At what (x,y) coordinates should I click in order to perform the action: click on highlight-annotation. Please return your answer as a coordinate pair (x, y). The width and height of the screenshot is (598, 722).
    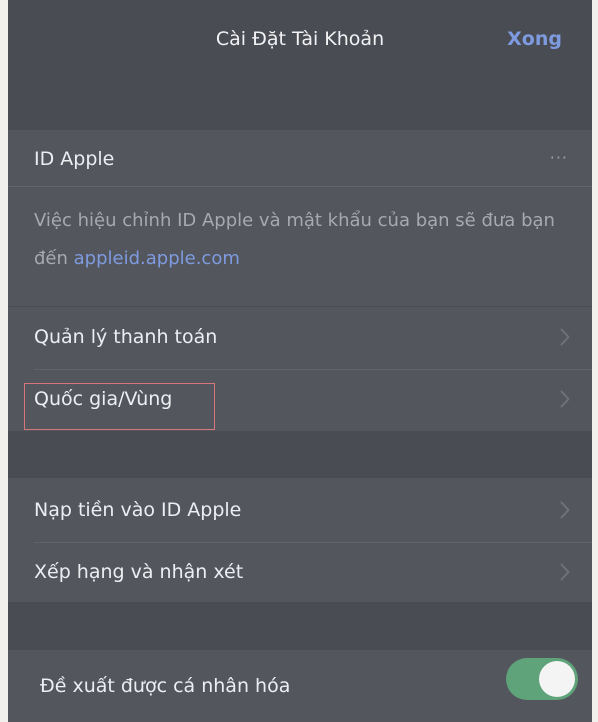
    Looking at the image, I should click on (119, 406).